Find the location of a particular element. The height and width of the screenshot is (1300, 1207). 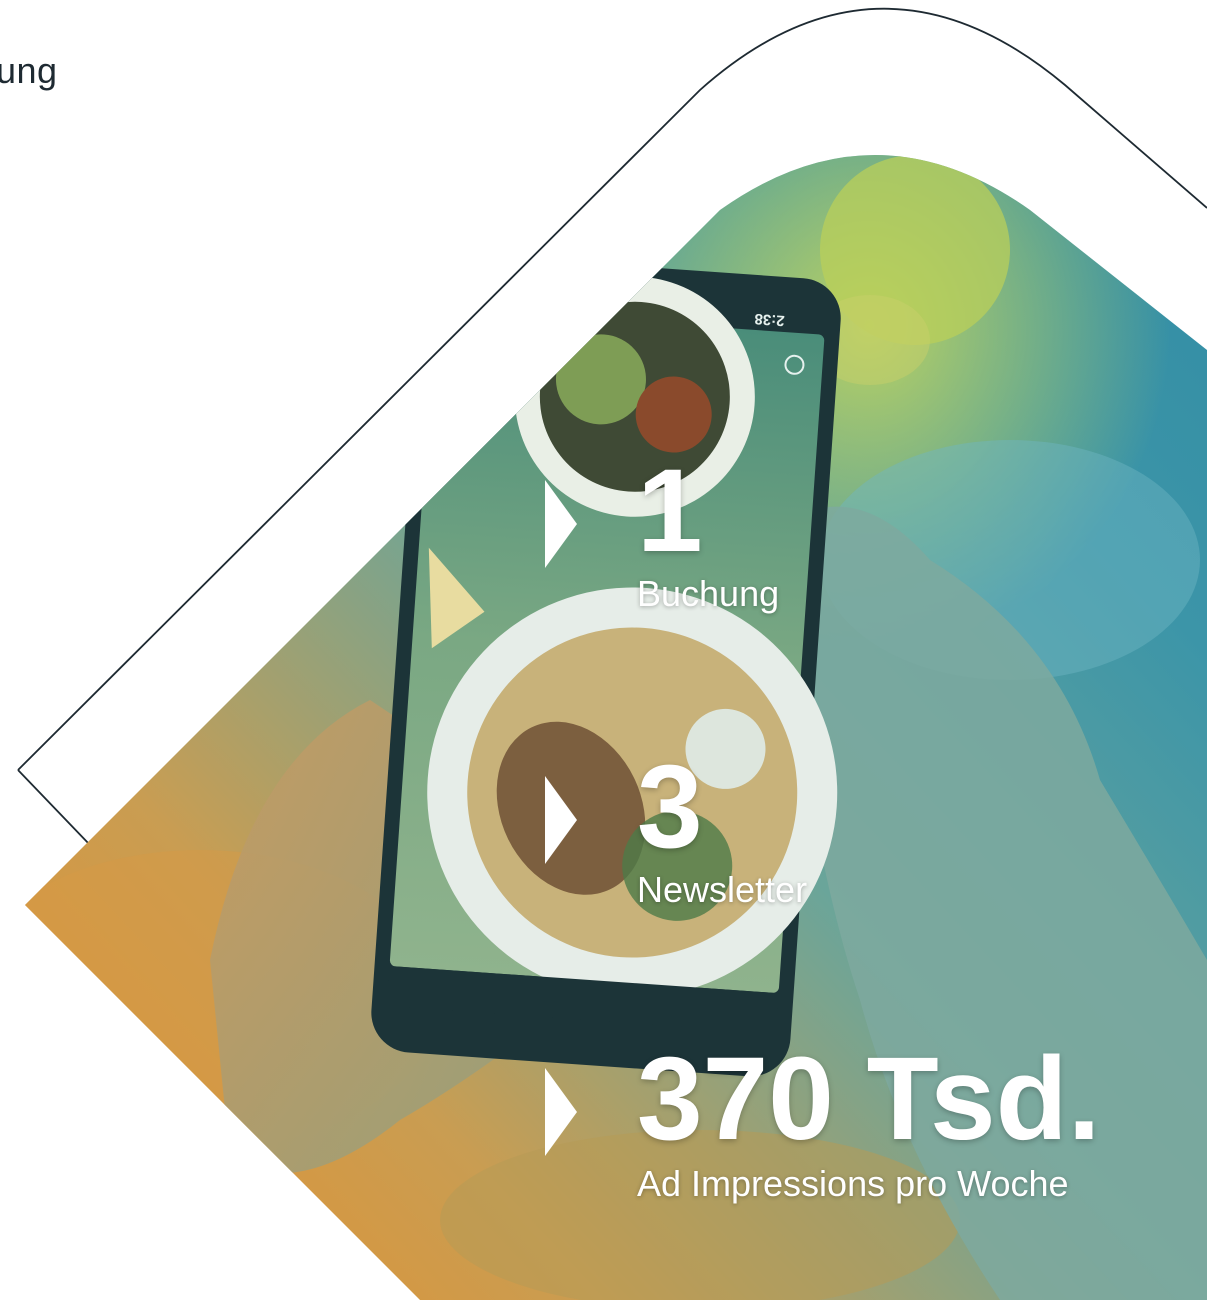

stat-label: Buchung is located at coordinates (708, 593).